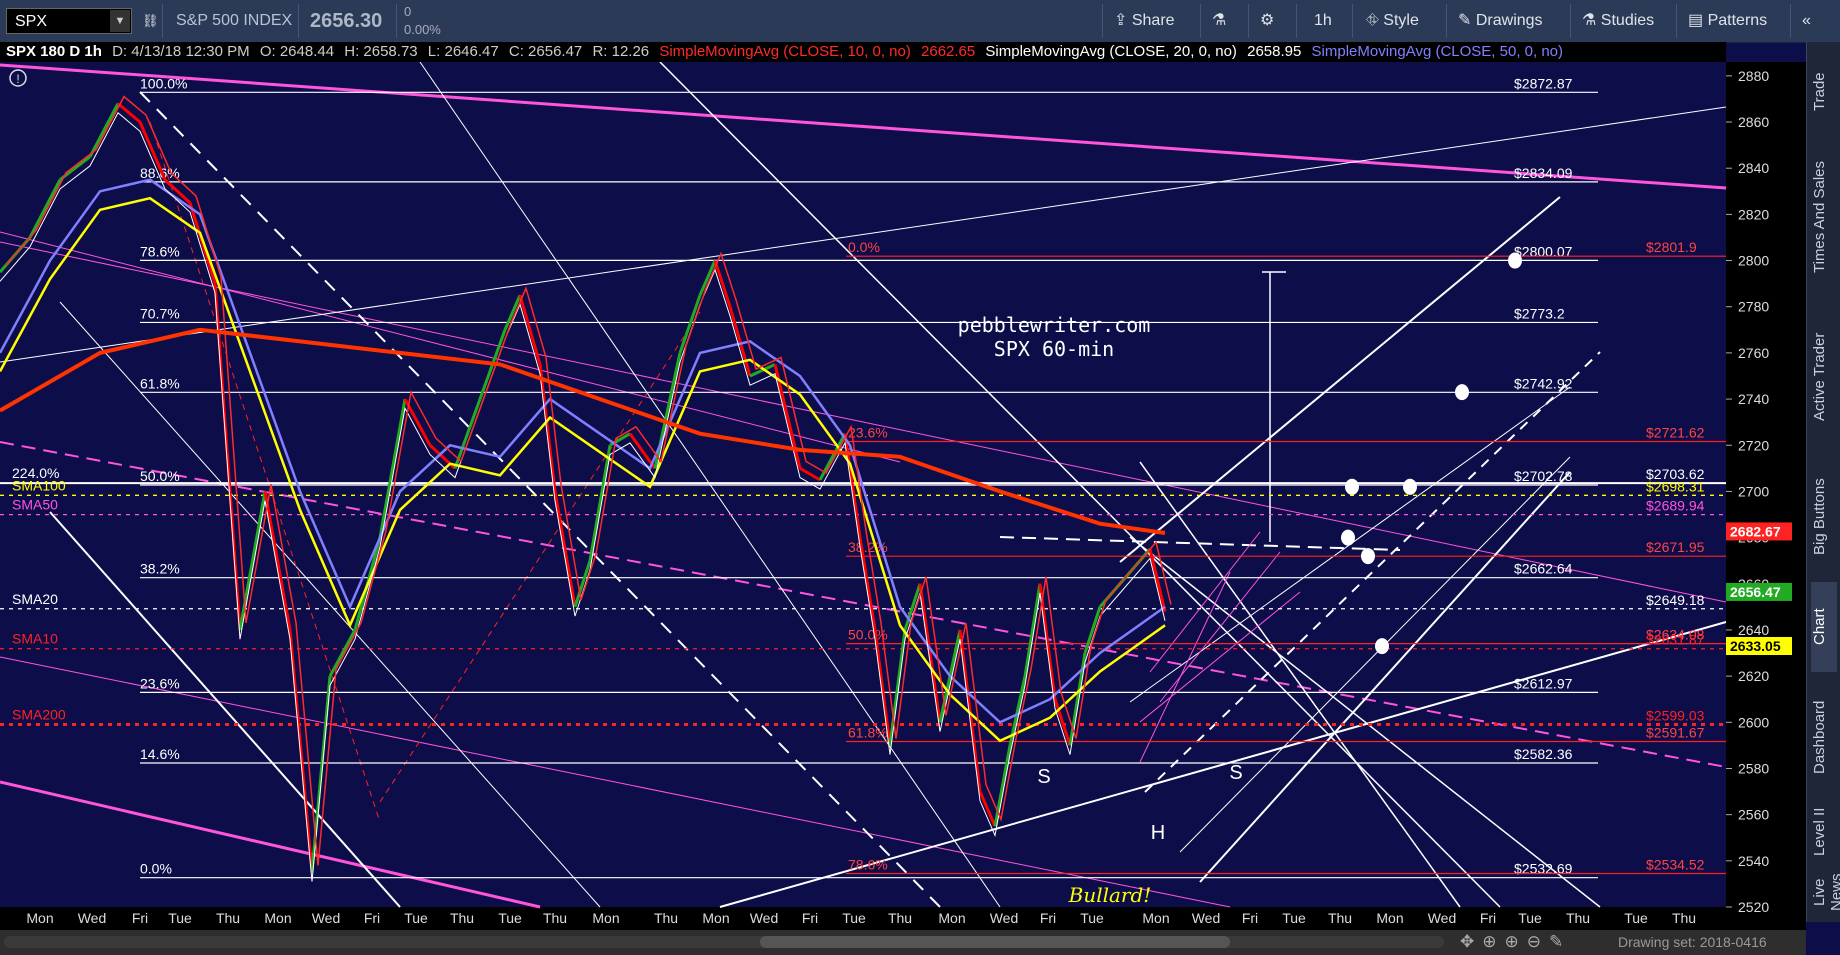  I want to click on price-tick-label: 2560, so click(1753, 815).